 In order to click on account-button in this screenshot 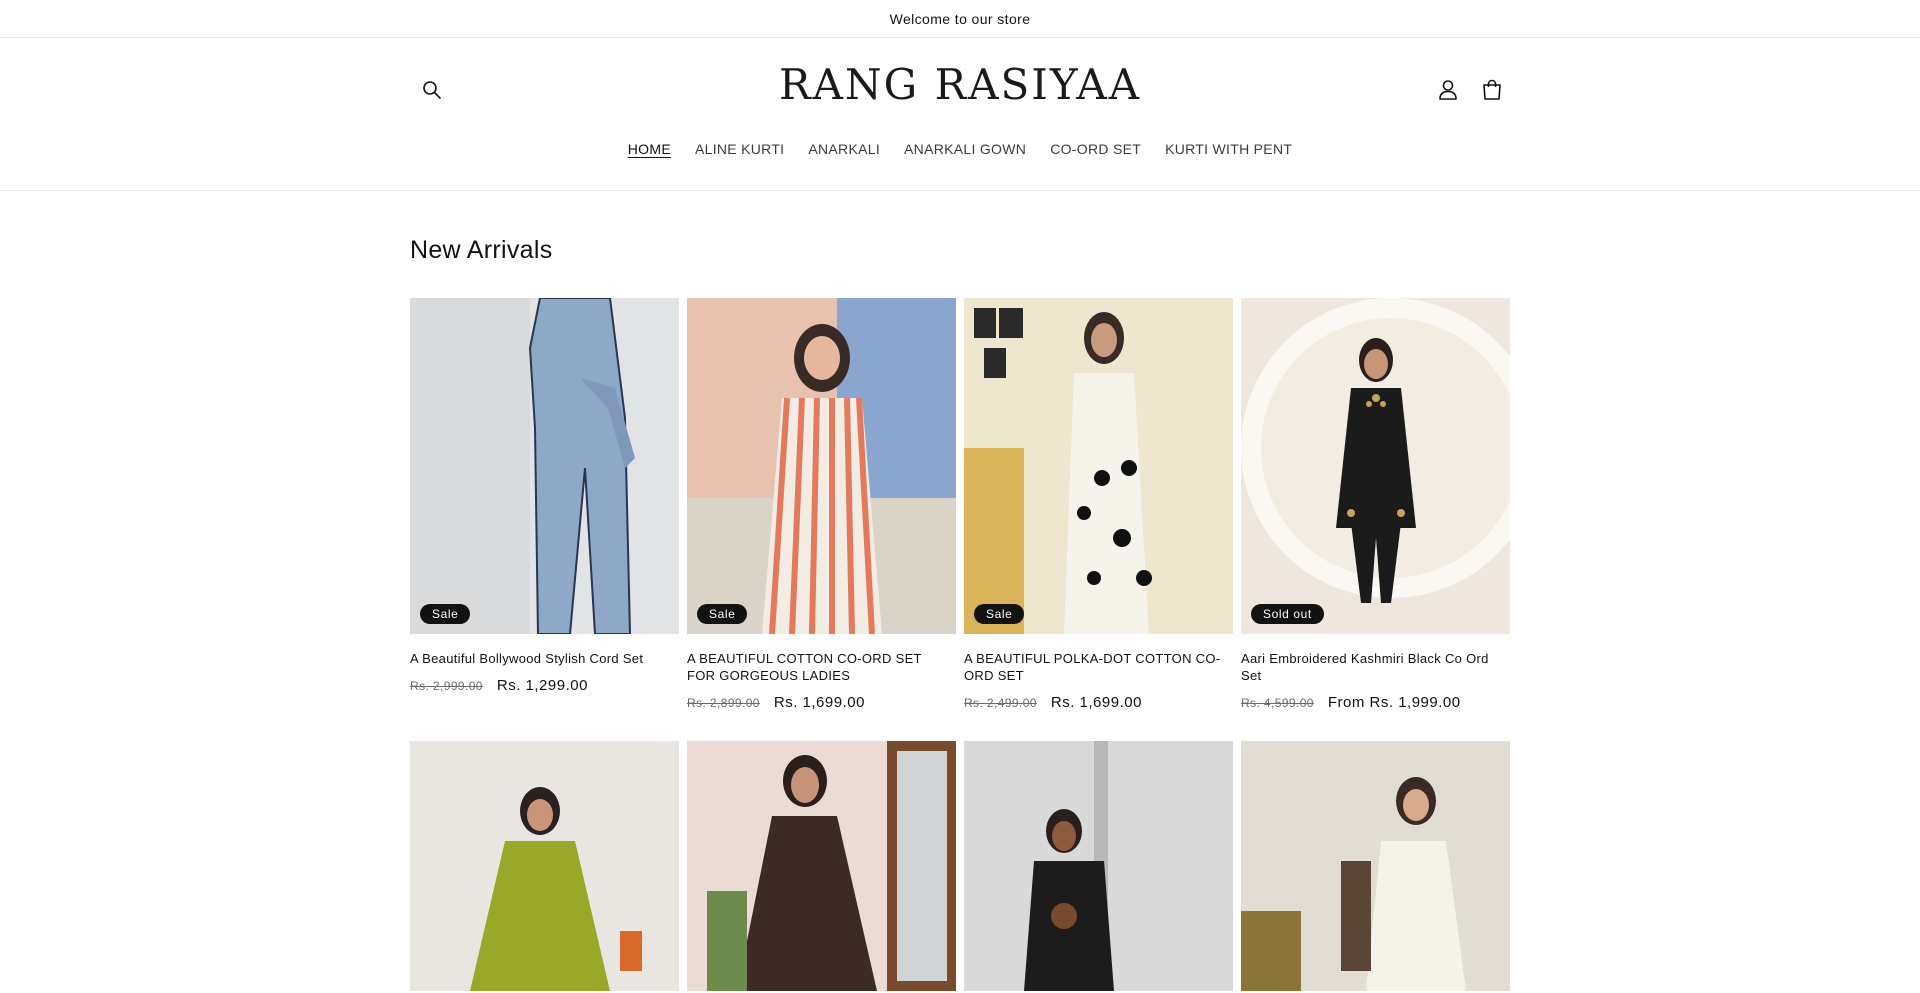, I will do `click(1448, 90)`.